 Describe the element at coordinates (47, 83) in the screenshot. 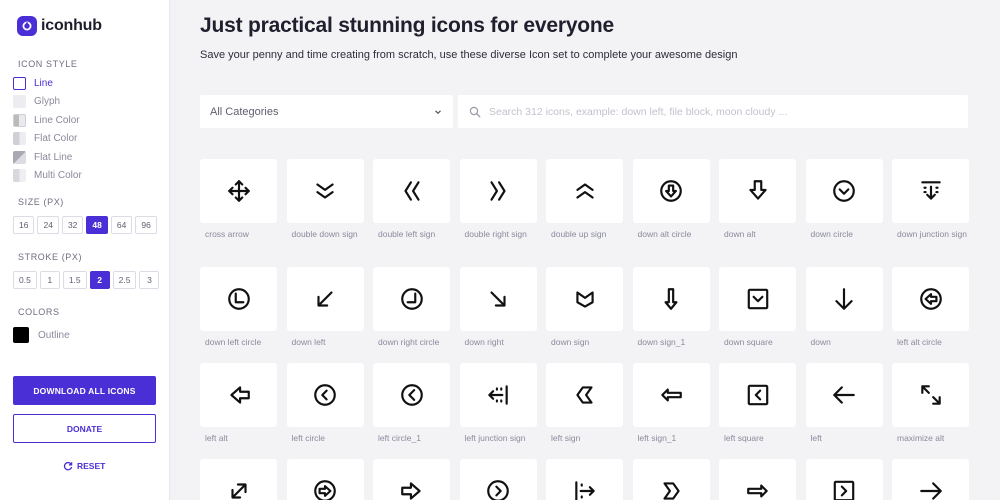

I see `icon-style-line: Line` at that location.